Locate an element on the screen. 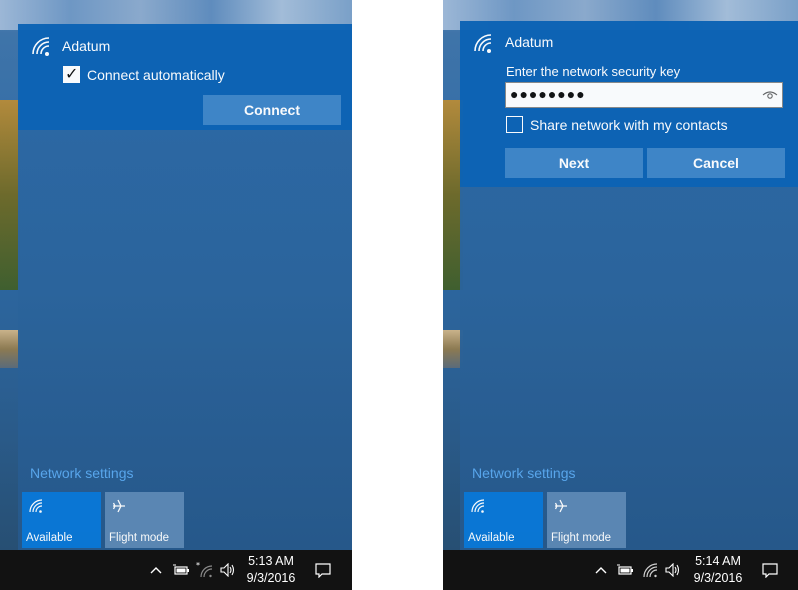 Image resolution: width=798 pixels, height=590 pixels. share-network-checkbox is located at coordinates (514, 124).